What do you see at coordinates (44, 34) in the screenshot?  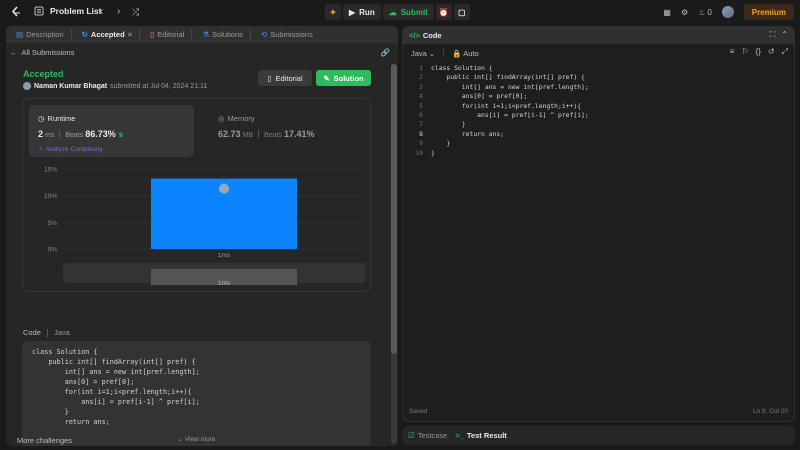 I see `tab-description: ▤ Description` at bounding box center [44, 34].